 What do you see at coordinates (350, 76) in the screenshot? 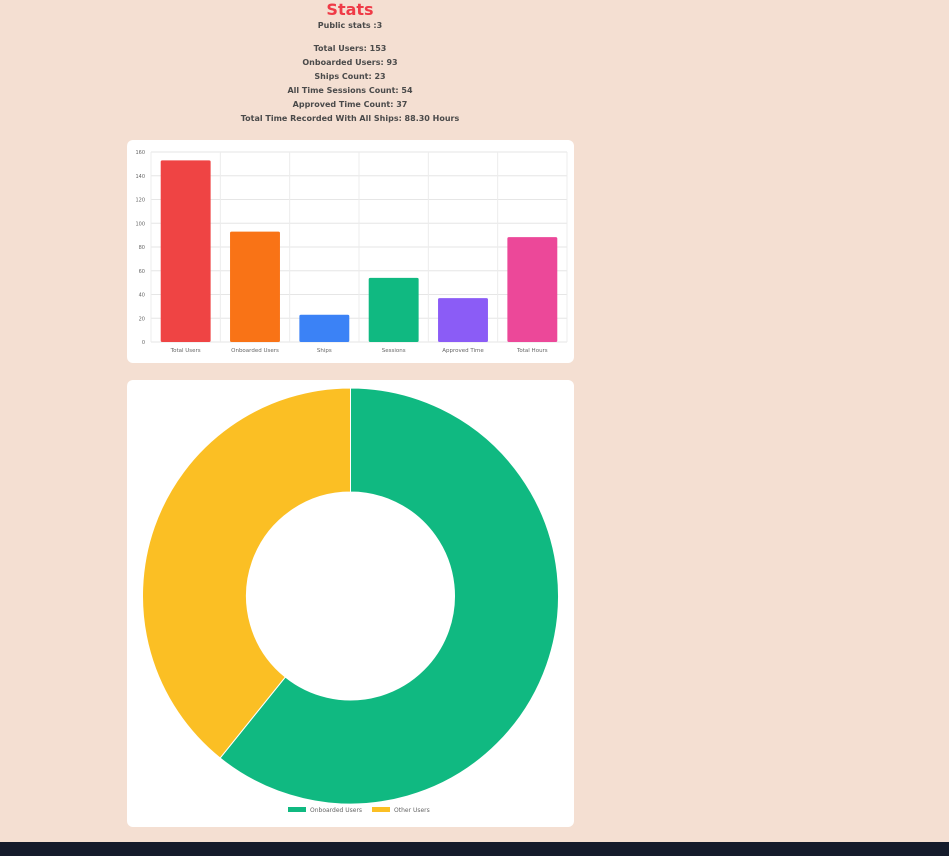
I see `stat-ships-count: Ships Count: 23` at bounding box center [350, 76].